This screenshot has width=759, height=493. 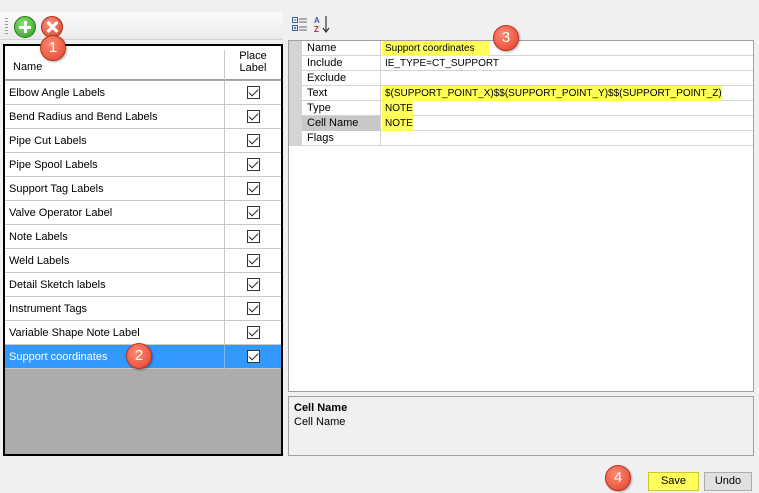 I want to click on alphabetical-sort-icon: A Z, so click(x=322, y=24).